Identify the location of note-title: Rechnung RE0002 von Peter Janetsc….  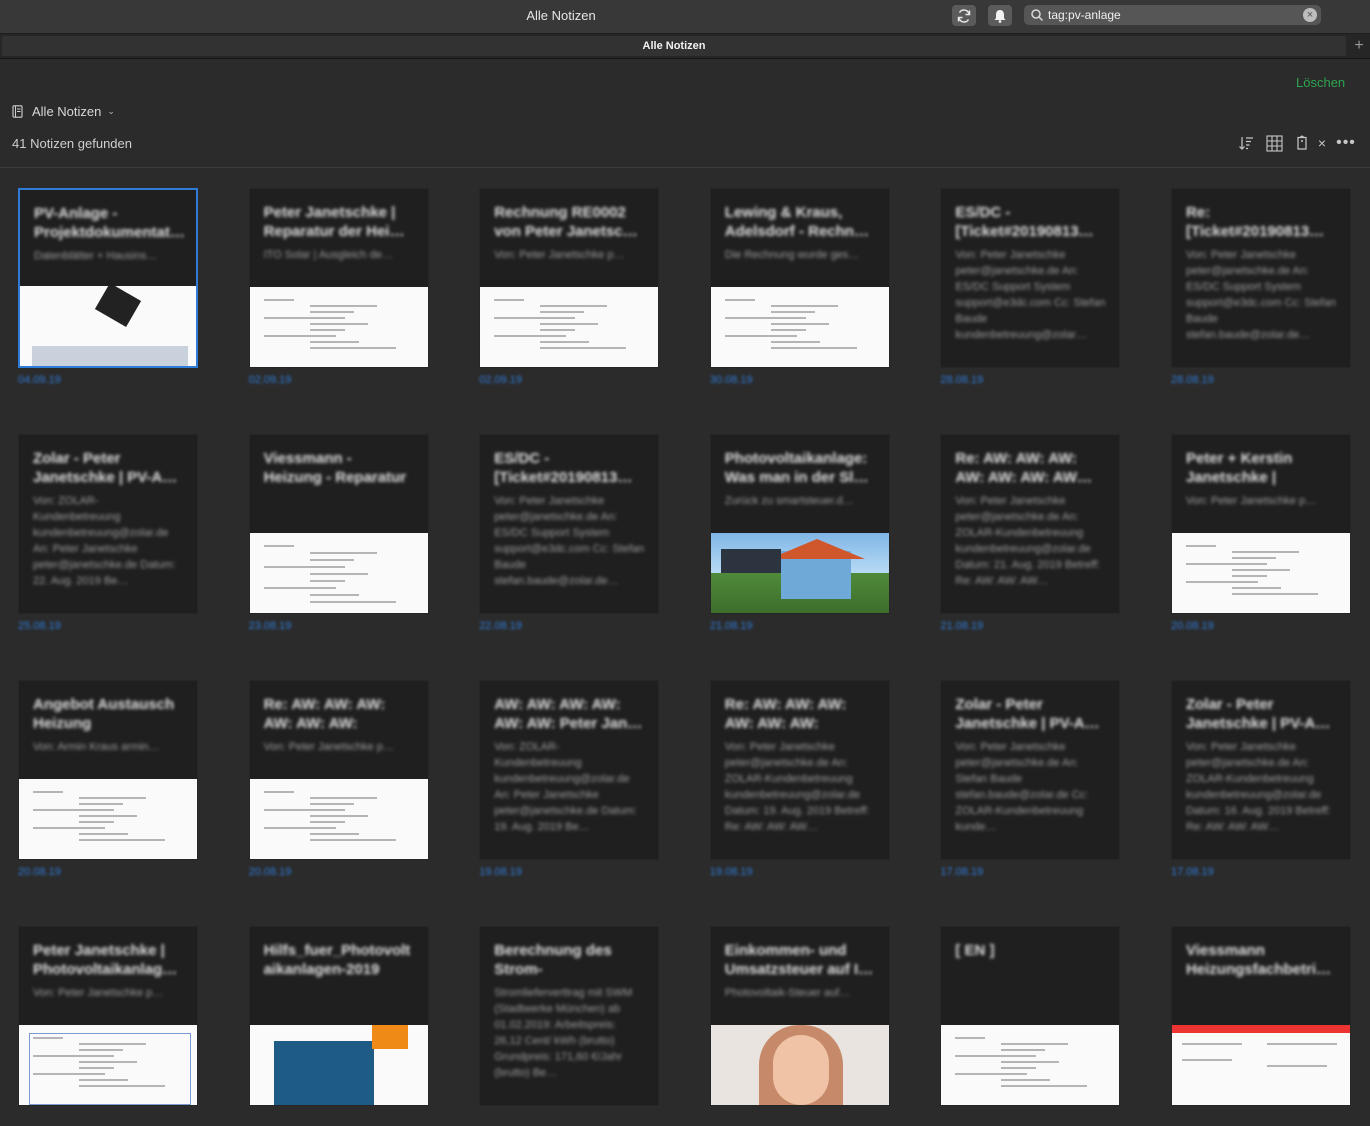
(566, 222).